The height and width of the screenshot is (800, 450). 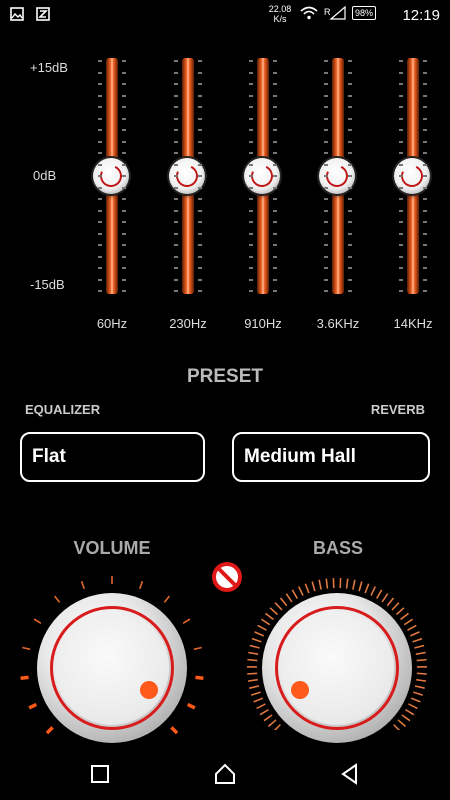 What do you see at coordinates (413, 323) in the screenshot?
I see `freq-label-14khz: 14KHz` at bounding box center [413, 323].